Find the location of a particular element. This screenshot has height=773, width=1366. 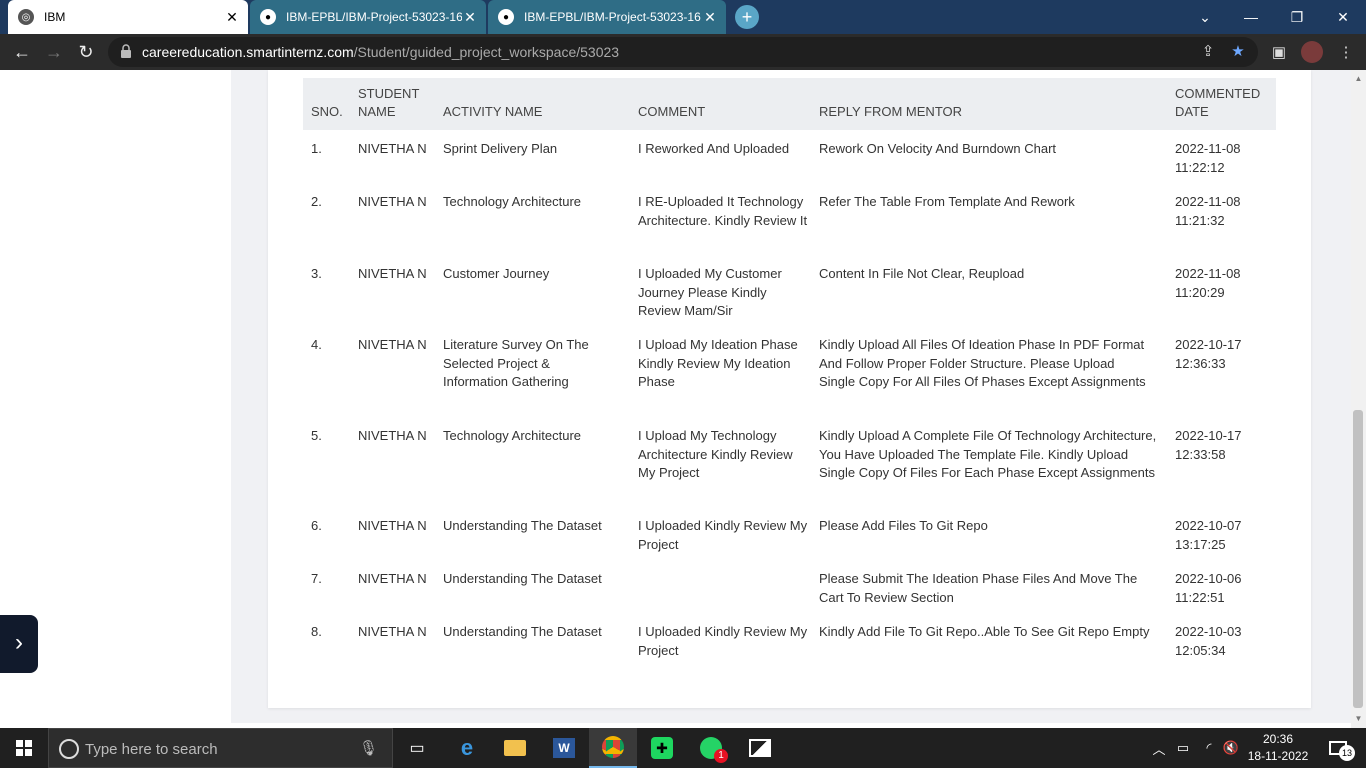

forward-arrow-icon: → is located at coordinates (54, 52).